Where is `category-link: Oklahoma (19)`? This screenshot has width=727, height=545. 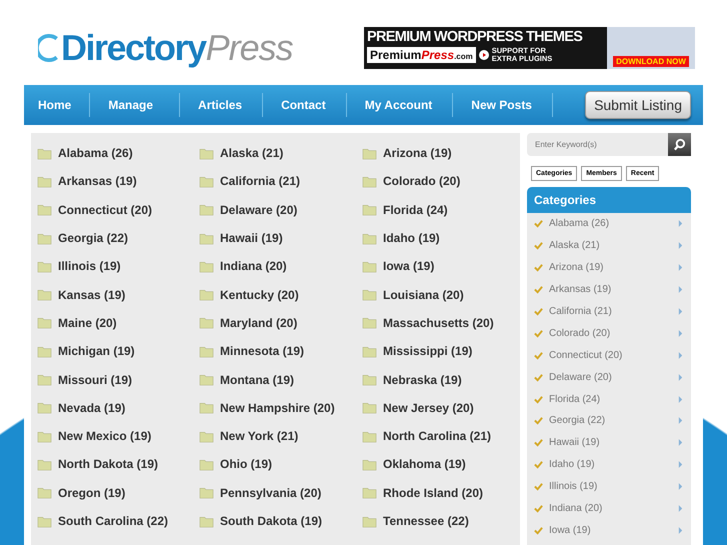
category-link: Oklahoma (19) is located at coordinates (424, 464).